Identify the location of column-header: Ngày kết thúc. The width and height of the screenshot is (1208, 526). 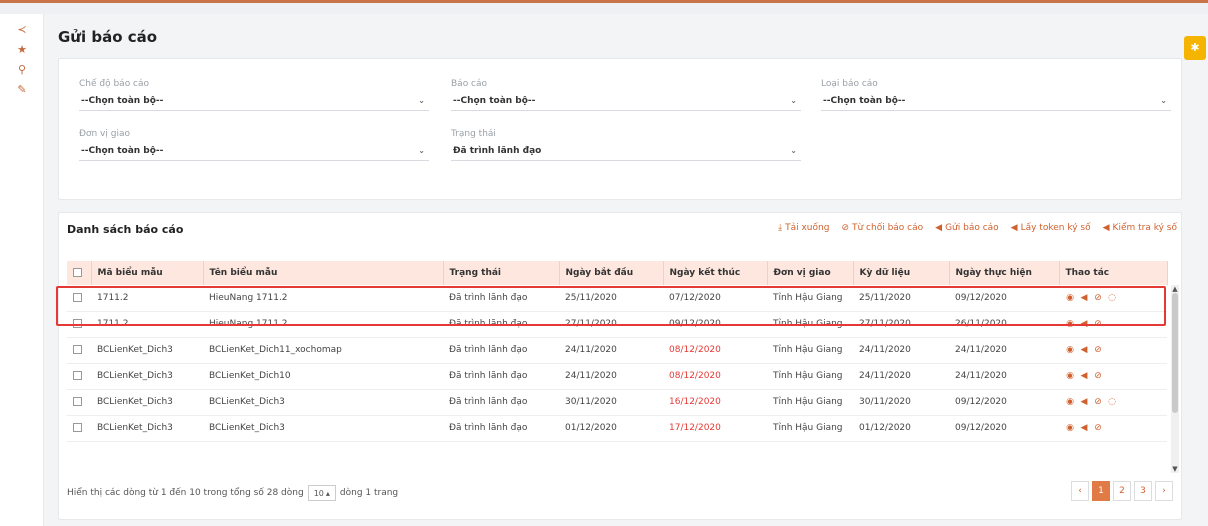
(715, 273).